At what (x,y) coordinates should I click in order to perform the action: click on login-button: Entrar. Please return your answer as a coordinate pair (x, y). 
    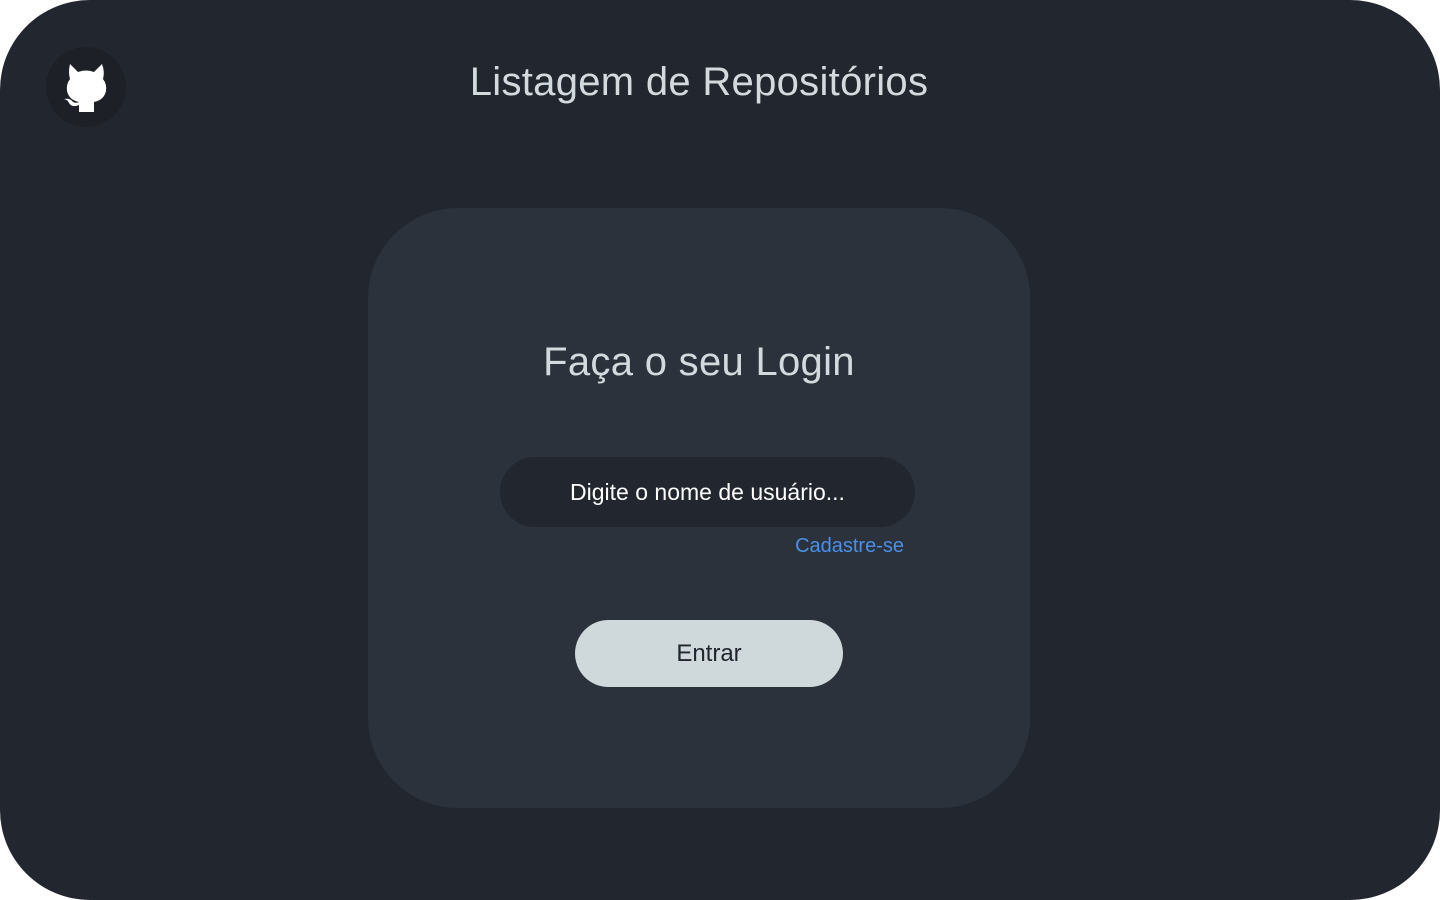
    Looking at the image, I should click on (709, 653).